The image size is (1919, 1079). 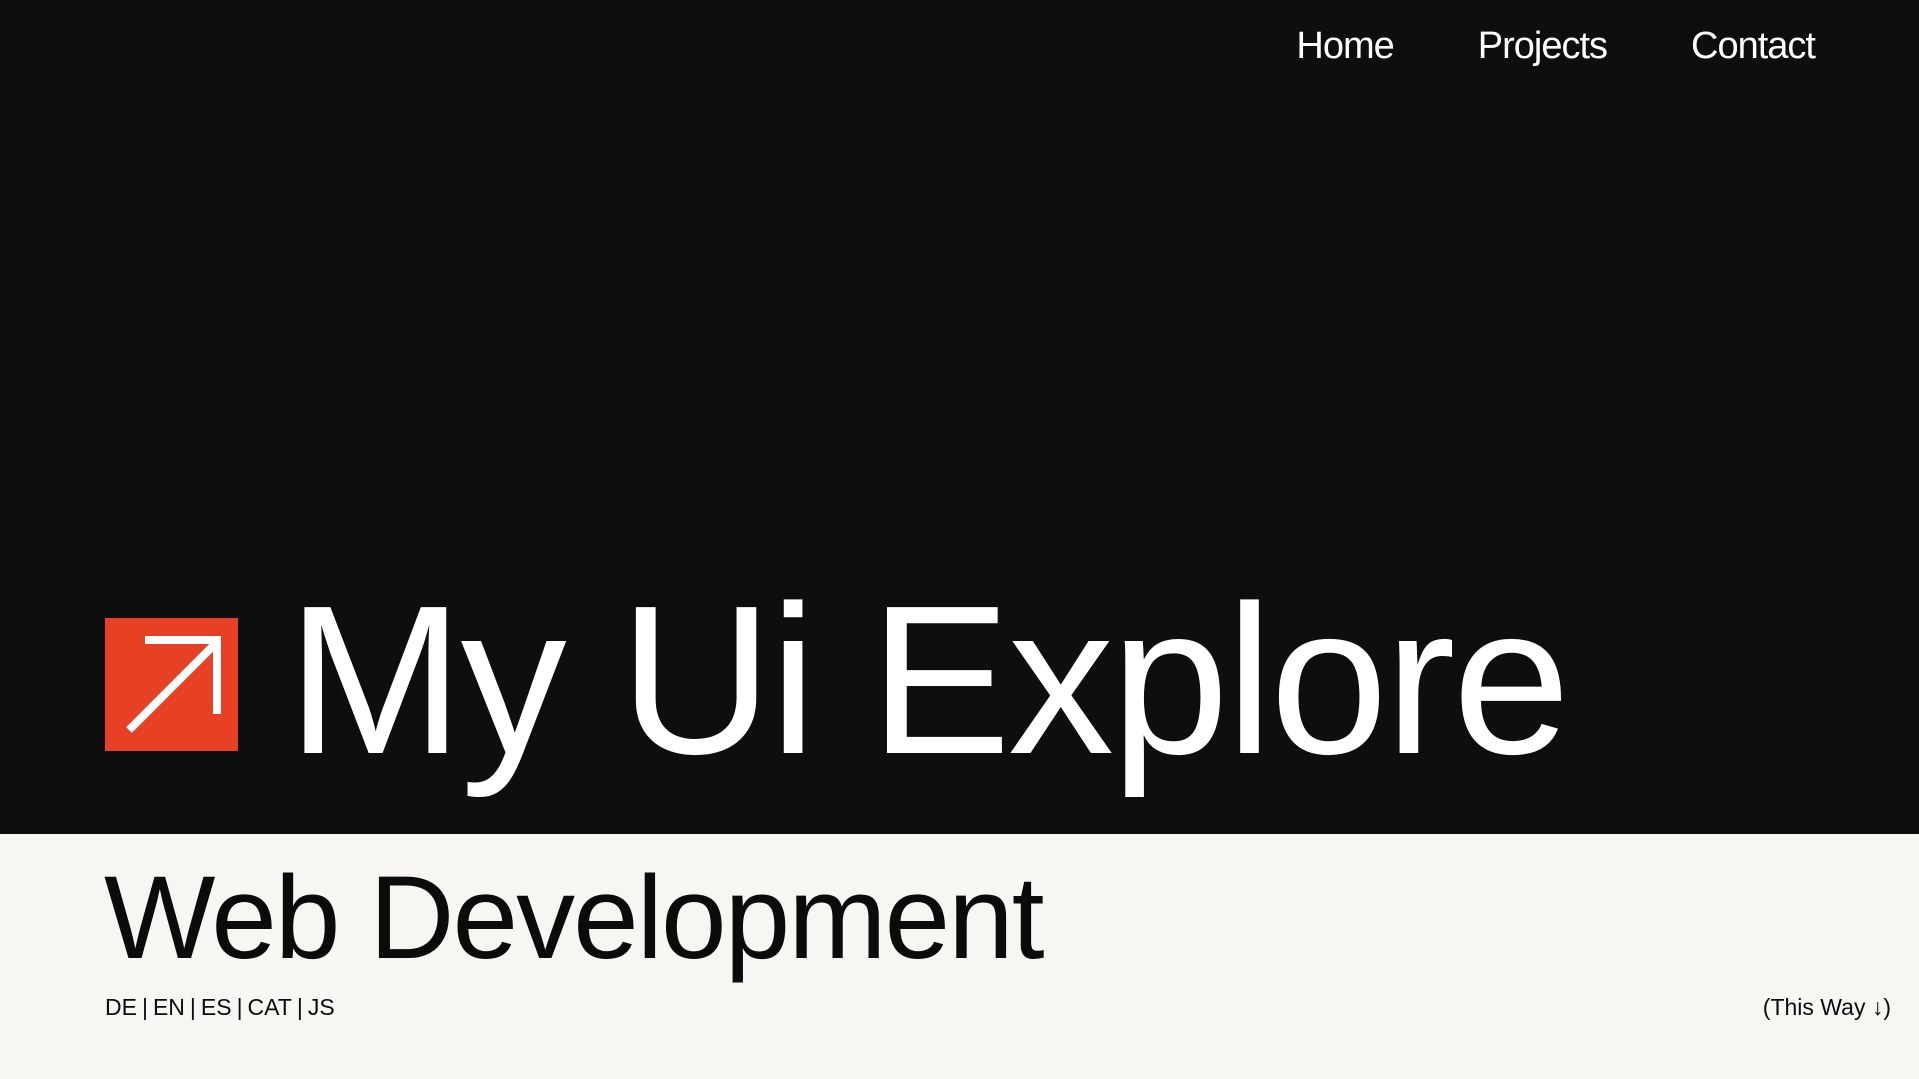 What do you see at coordinates (1753, 46) in the screenshot?
I see `nav-contact-link: Contact` at bounding box center [1753, 46].